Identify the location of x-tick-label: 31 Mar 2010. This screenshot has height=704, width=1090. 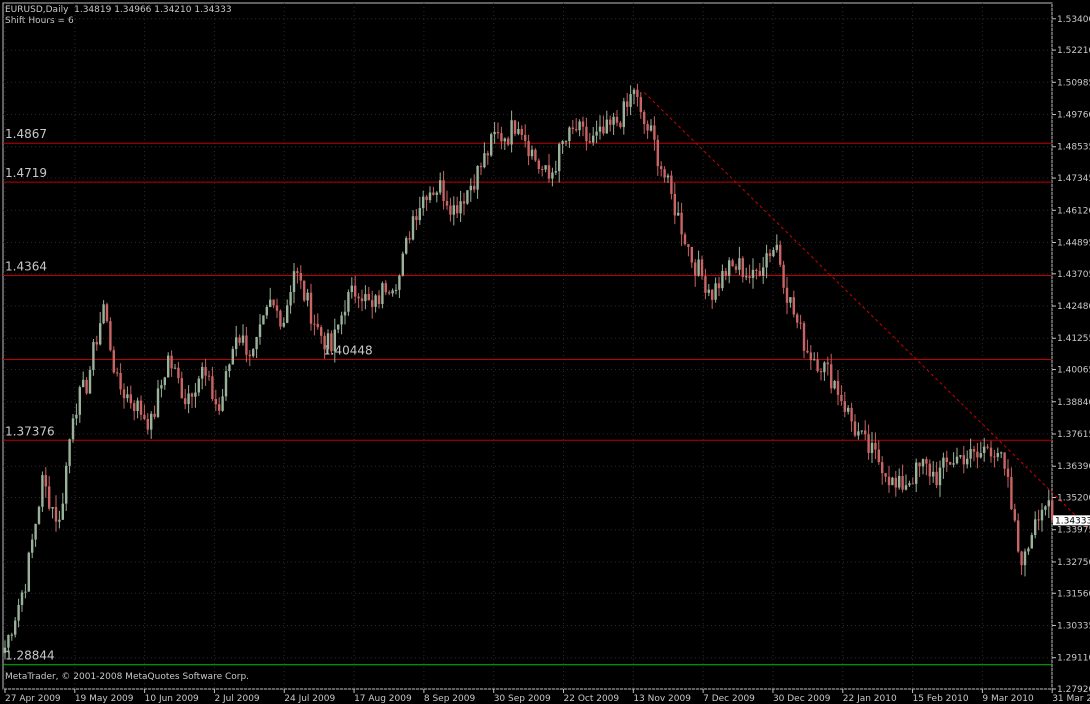
(1071, 699).